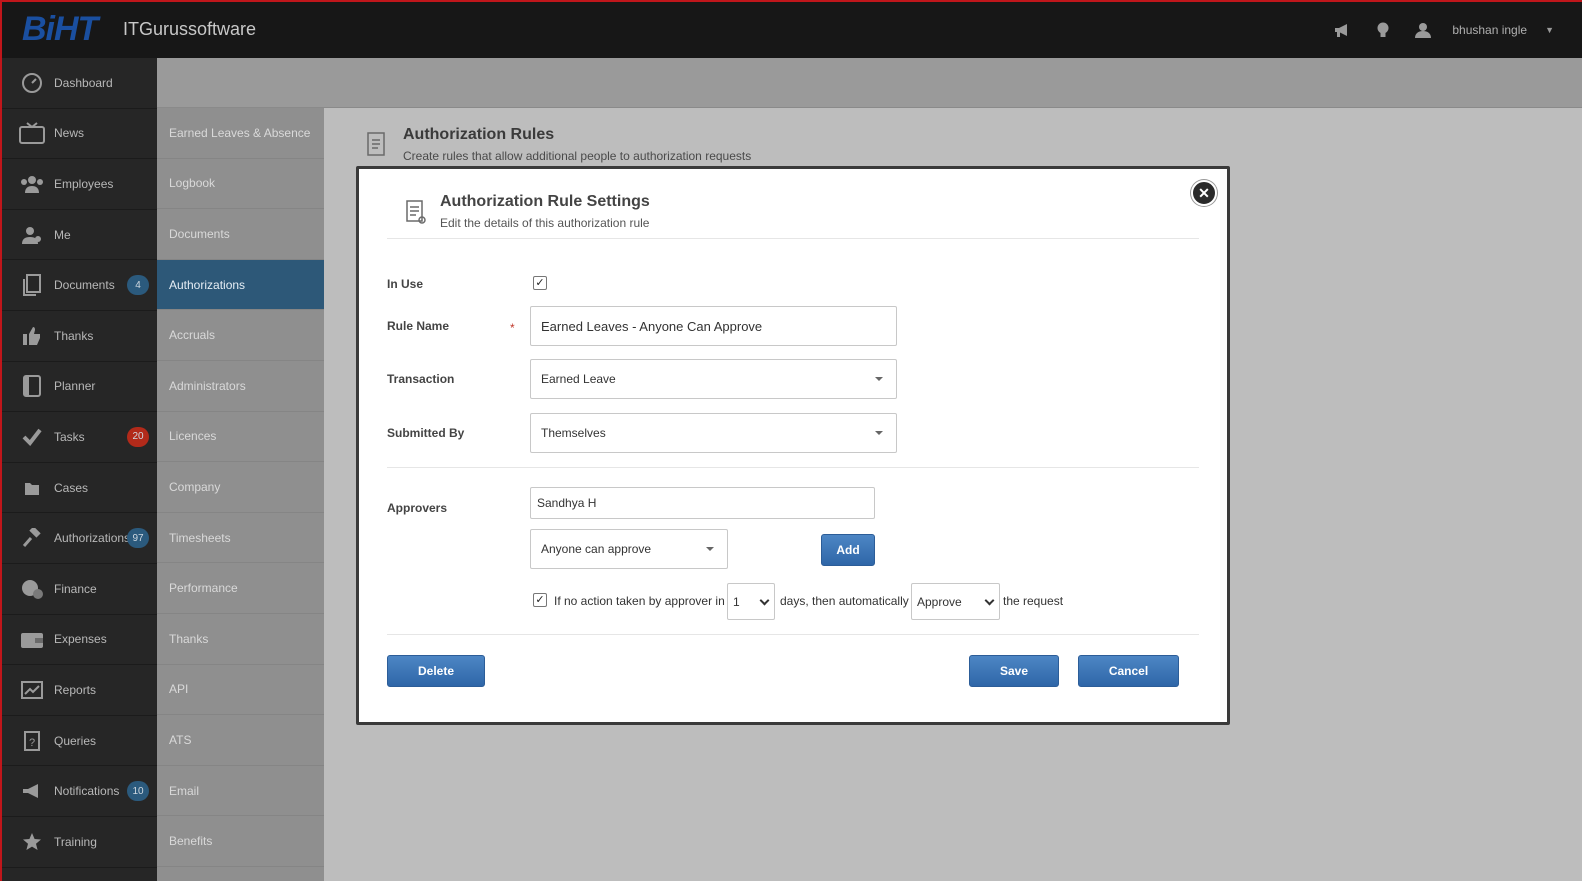 This screenshot has width=1582, height=881. I want to click on sidebar-item-notifications: Notifications 10, so click(79, 791).